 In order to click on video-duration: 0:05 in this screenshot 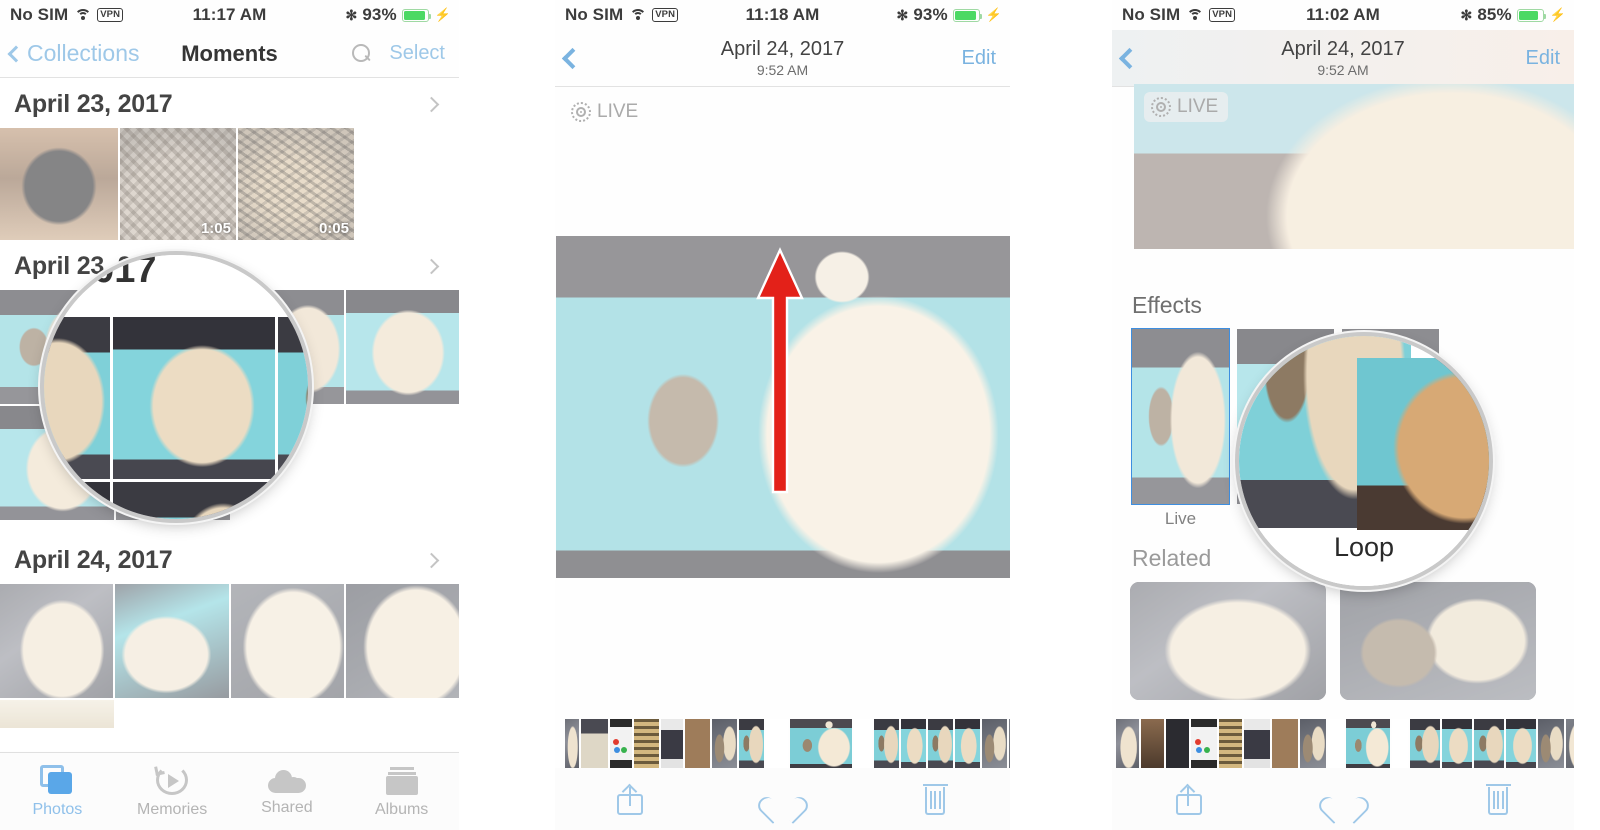, I will do `click(333, 228)`.